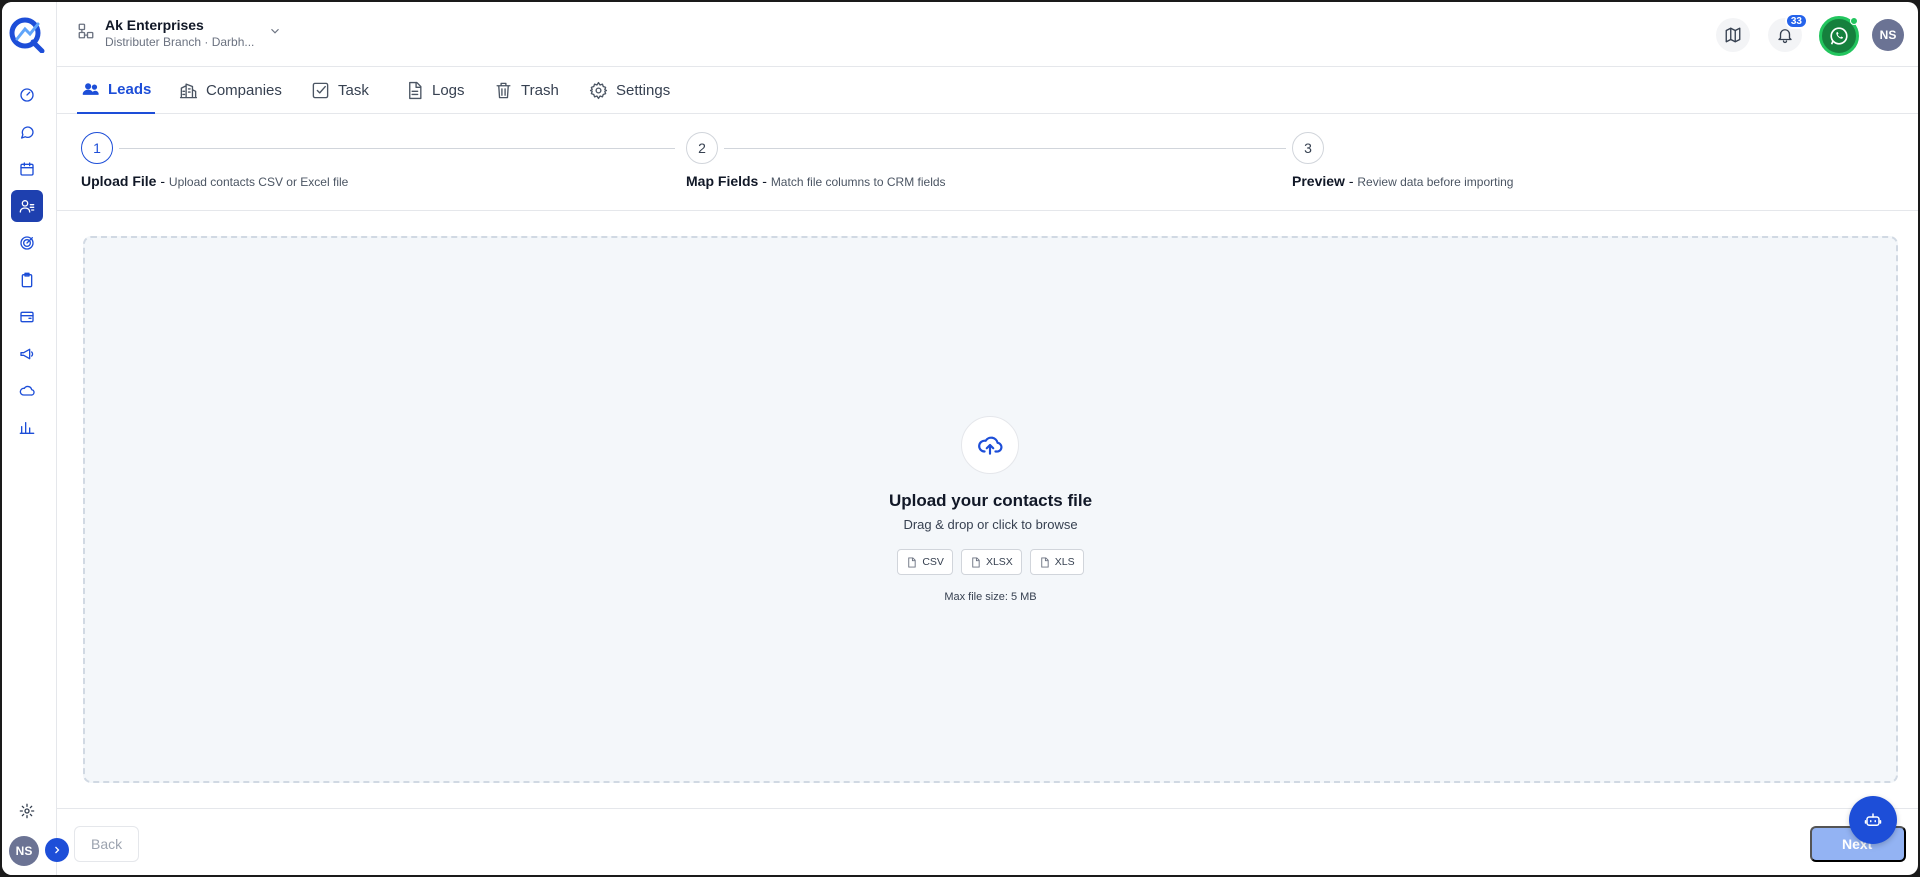 This screenshot has height=877, width=1920. I want to click on step-1-number: 1, so click(97, 148).